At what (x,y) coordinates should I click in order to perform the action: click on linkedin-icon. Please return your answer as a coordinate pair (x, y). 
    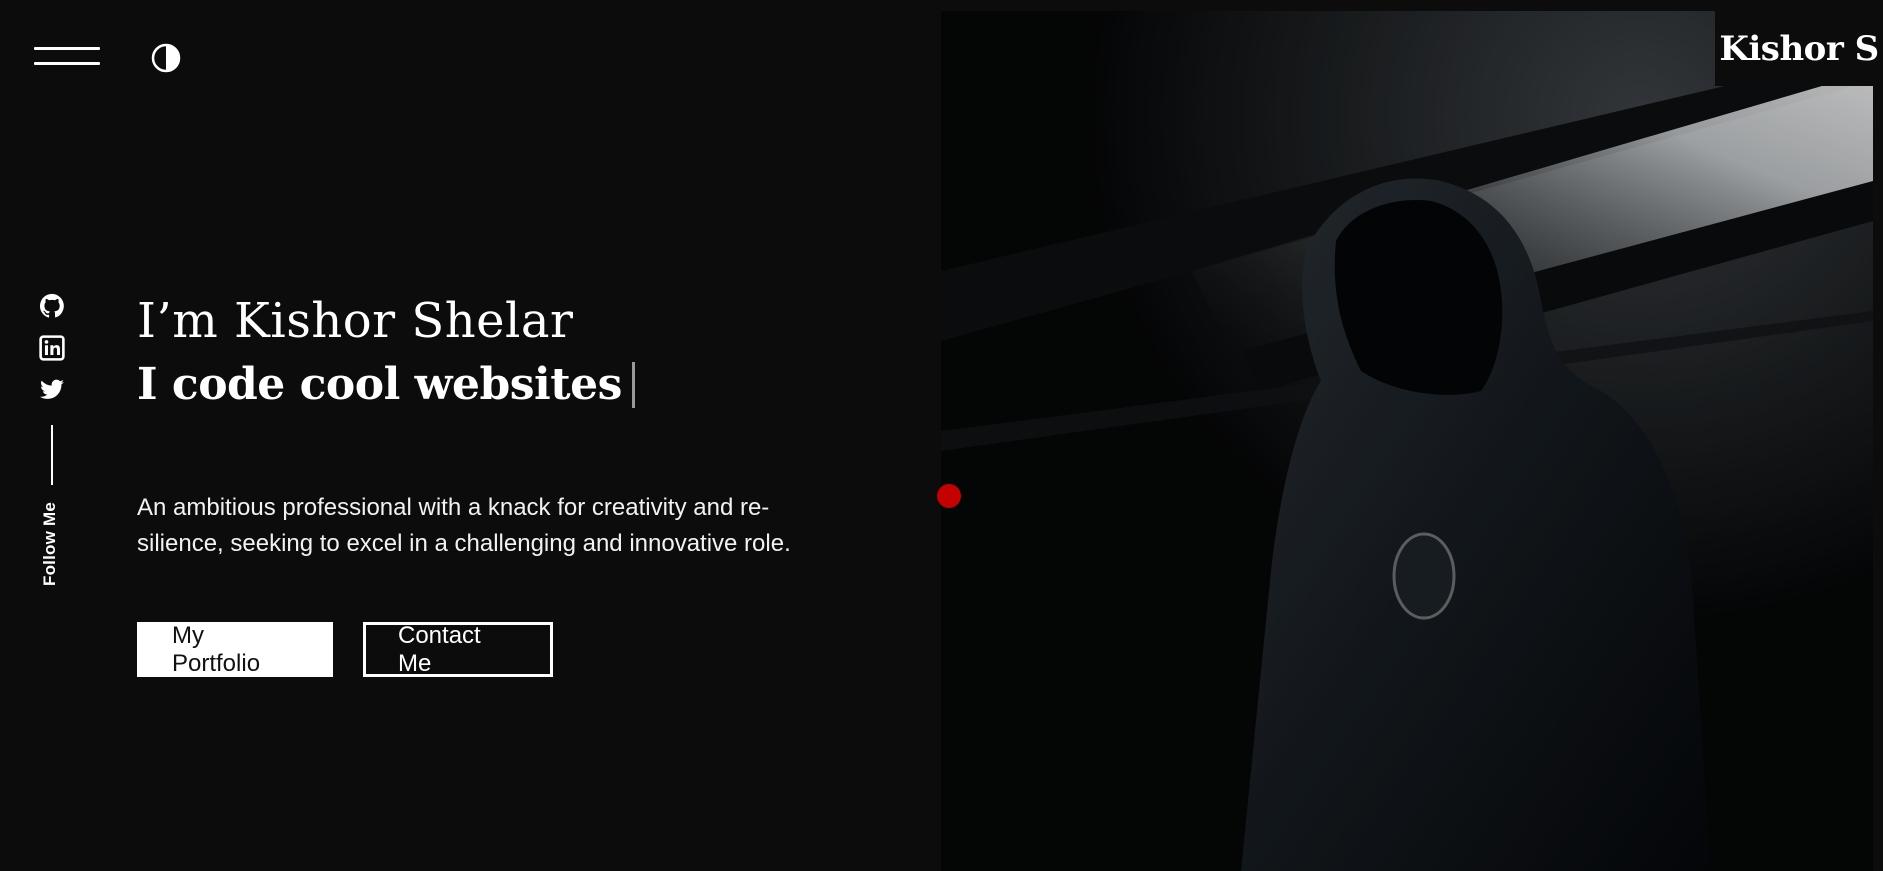
    Looking at the image, I should click on (52, 348).